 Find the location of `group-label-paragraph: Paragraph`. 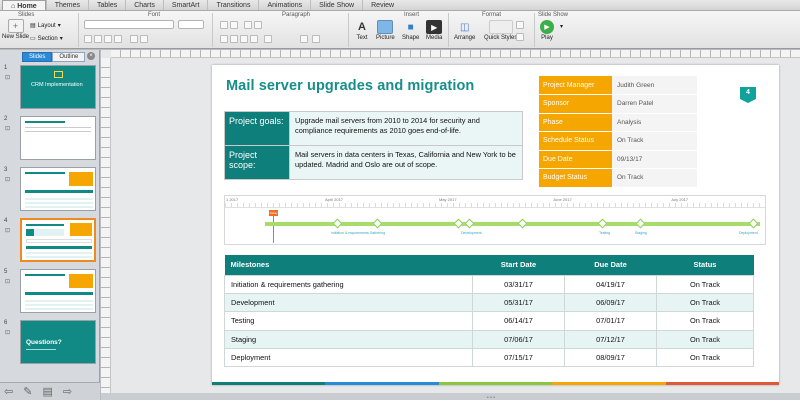

group-label-paragraph: Paragraph is located at coordinates (296, 15).